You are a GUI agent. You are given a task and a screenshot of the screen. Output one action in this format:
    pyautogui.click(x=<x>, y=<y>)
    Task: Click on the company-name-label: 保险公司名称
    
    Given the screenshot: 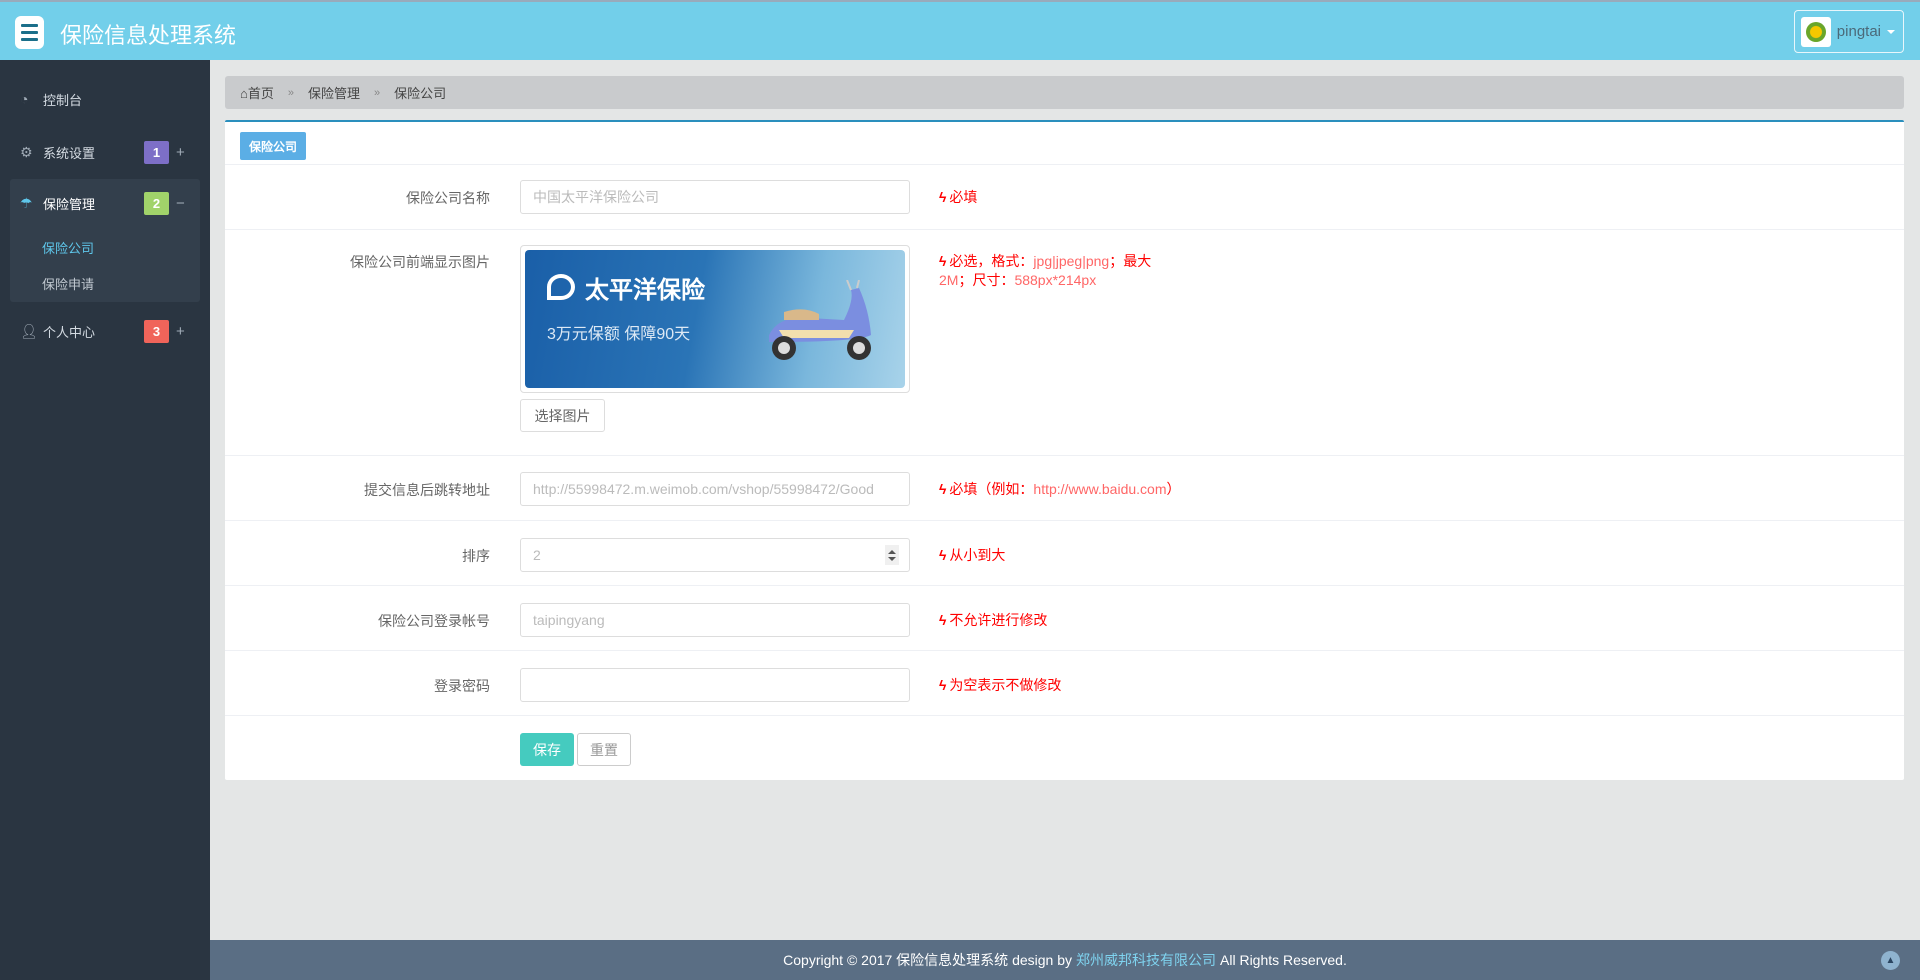 What is the action you would take?
    pyautogui.click(x=448, y=198)
    